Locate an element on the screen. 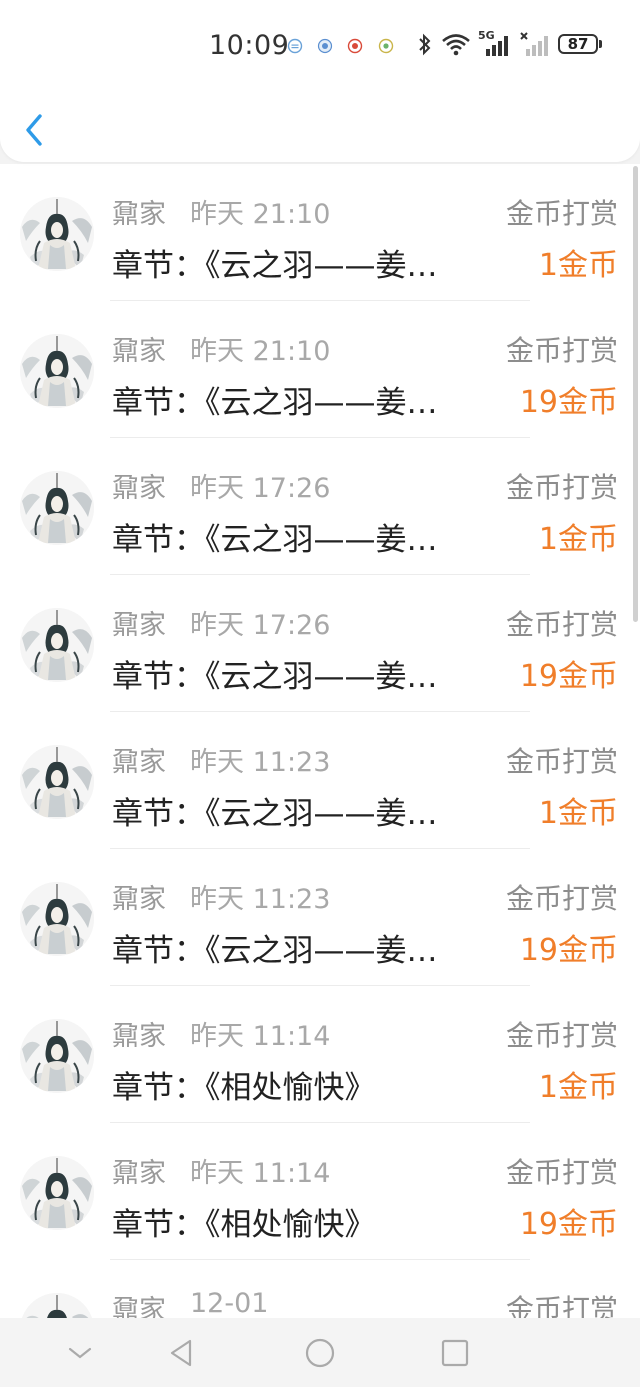 Image resolution: width=640 pixels, height=1387 pixels. signal-off-icon is located at coordinates (534, 44).